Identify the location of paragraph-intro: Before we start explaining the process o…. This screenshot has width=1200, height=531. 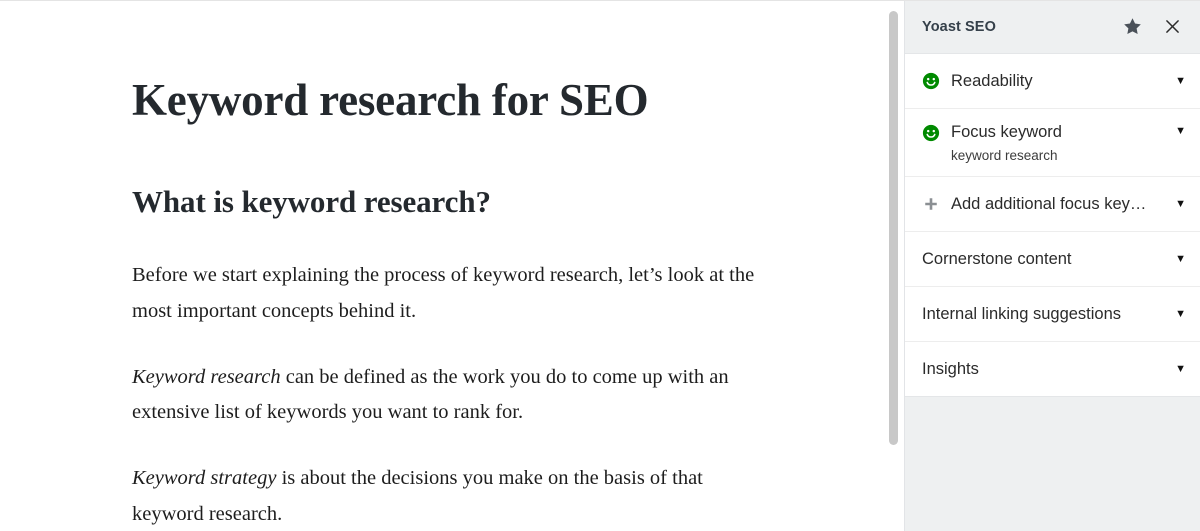
(444, 293).